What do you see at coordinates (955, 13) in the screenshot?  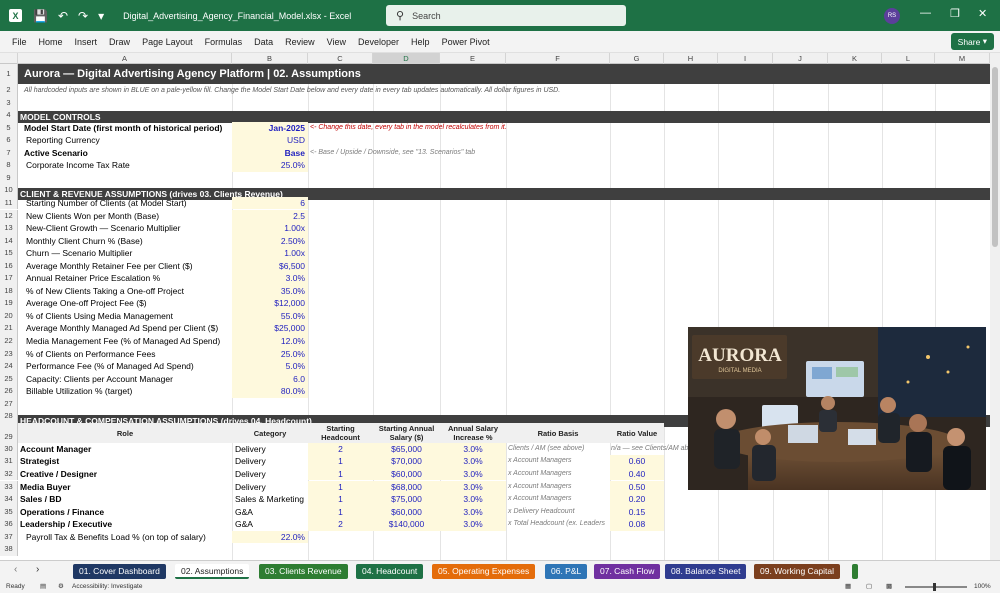 I see `maximize-icon: ❐` at bounding box center [955, 13].